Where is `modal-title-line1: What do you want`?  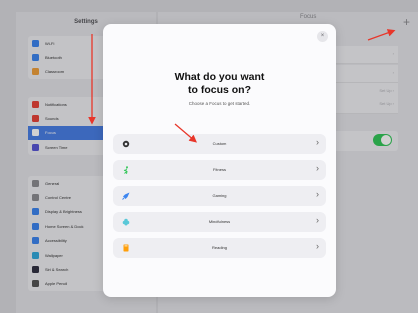
modal-title-line1: What do you want is located at coordinates (219, 77).